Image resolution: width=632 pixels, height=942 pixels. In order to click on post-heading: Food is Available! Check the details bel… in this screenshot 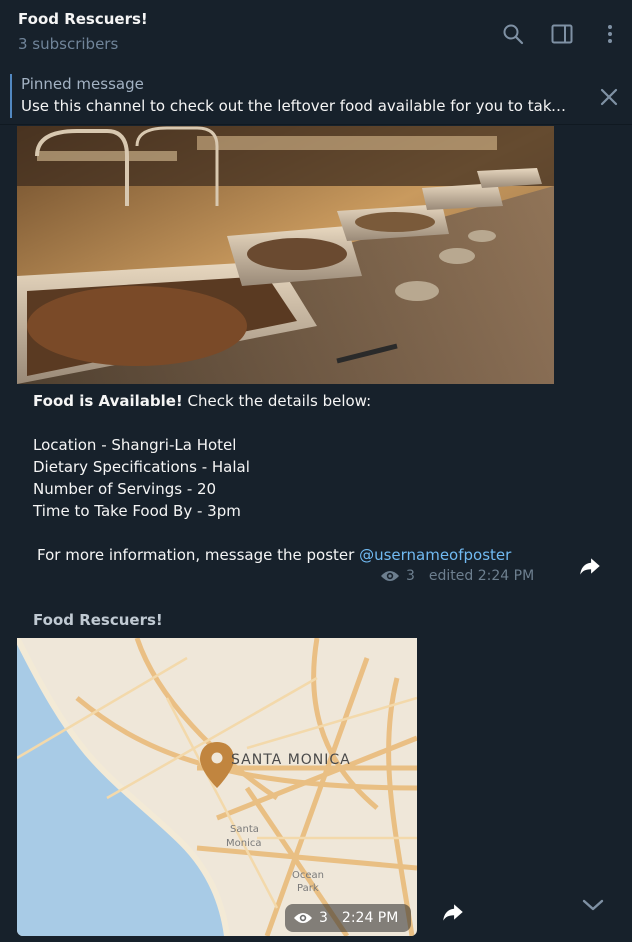, I will do `click(202, 401)`.